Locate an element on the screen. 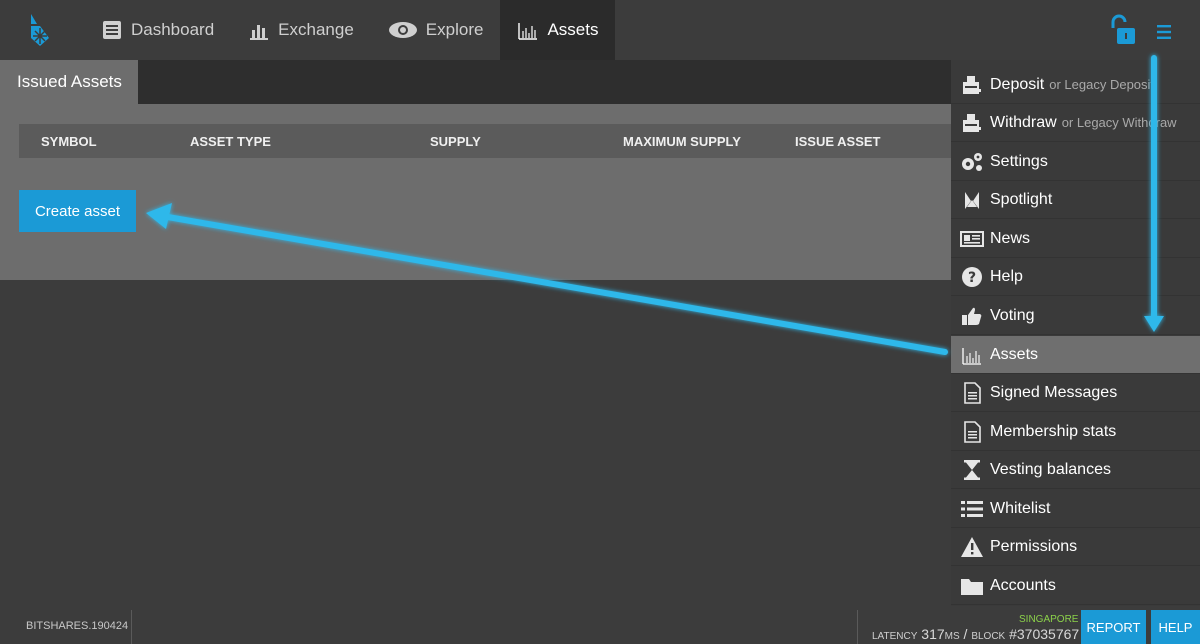 The image size is (1200, 644). menu-item-signed-messages: Signed Messages is located at coordinates (1075, 393).